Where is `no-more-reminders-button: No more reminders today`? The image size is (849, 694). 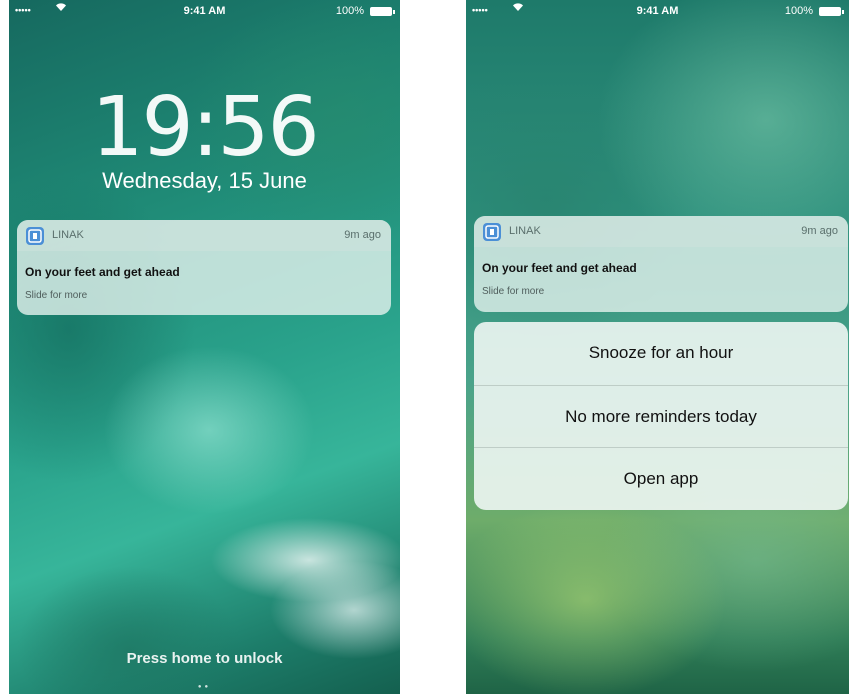
no-more-reminders-button: No more reminders today is located at coordinates (661, 416).